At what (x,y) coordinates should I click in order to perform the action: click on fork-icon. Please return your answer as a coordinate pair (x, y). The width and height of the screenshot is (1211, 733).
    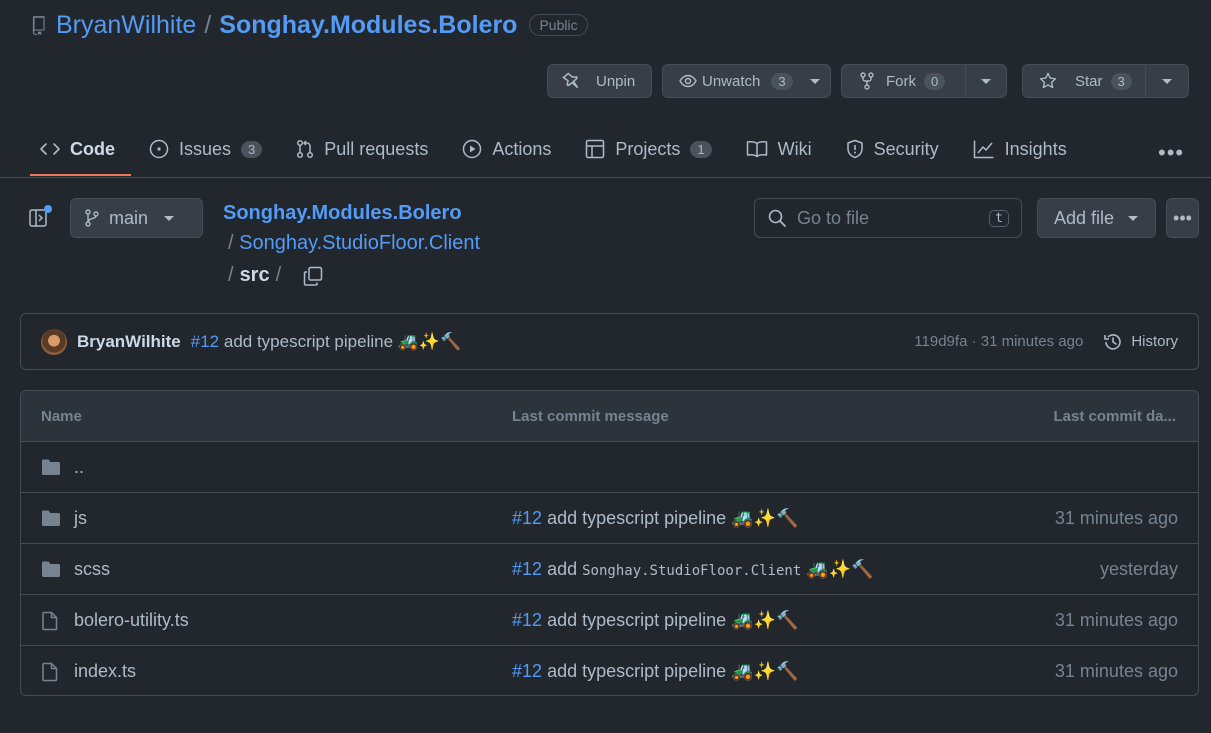
    Looking at the image, I should click on (867, 81).